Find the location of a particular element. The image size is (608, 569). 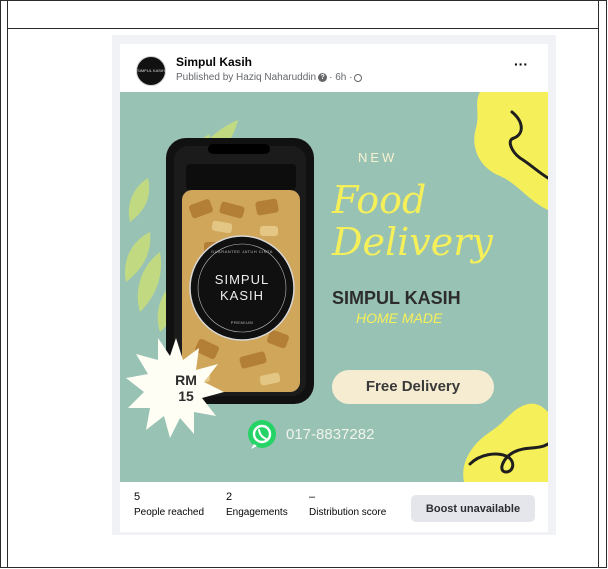

people-reached-stat: 5 People reached is located at coordinates (169, 504).